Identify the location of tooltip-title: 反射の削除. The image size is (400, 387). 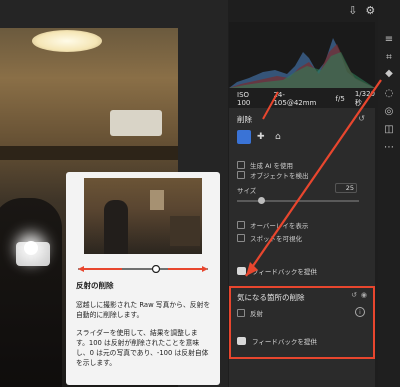
(95, 285).